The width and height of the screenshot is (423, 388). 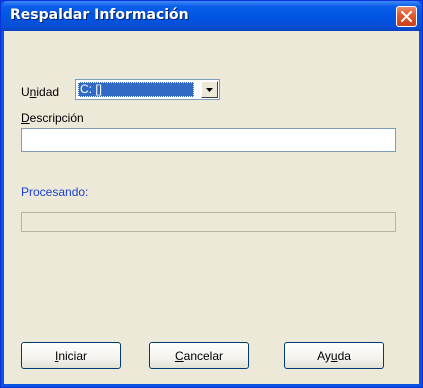 What do you see at coordinates (136, 89) in the screenshot?
I see `unidad-selected-value: C: []` at bounding box center [136, 89].